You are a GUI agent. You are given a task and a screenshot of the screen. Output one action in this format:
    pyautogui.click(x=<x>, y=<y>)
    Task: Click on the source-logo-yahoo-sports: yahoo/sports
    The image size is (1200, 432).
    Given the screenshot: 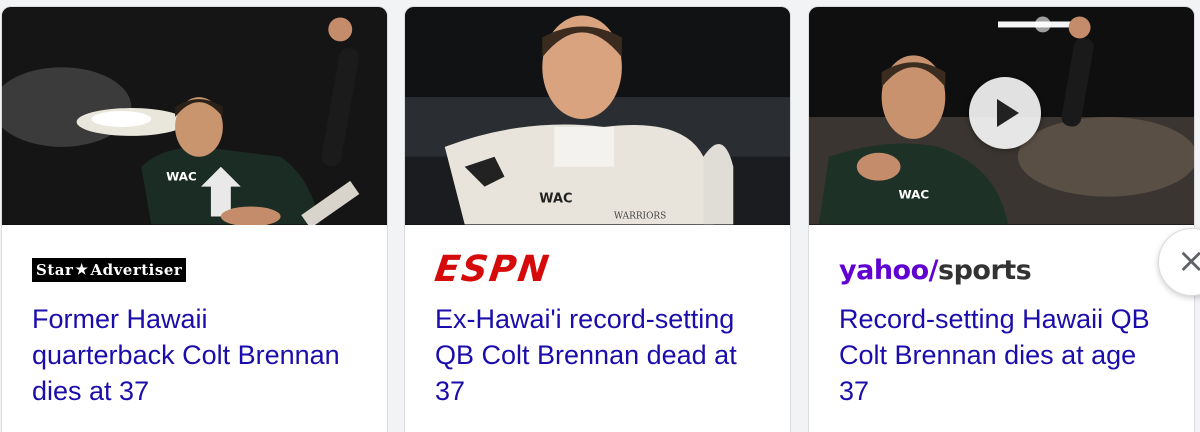 What is the action you would take?
    pyautogui.click(x=935, y=270)
    